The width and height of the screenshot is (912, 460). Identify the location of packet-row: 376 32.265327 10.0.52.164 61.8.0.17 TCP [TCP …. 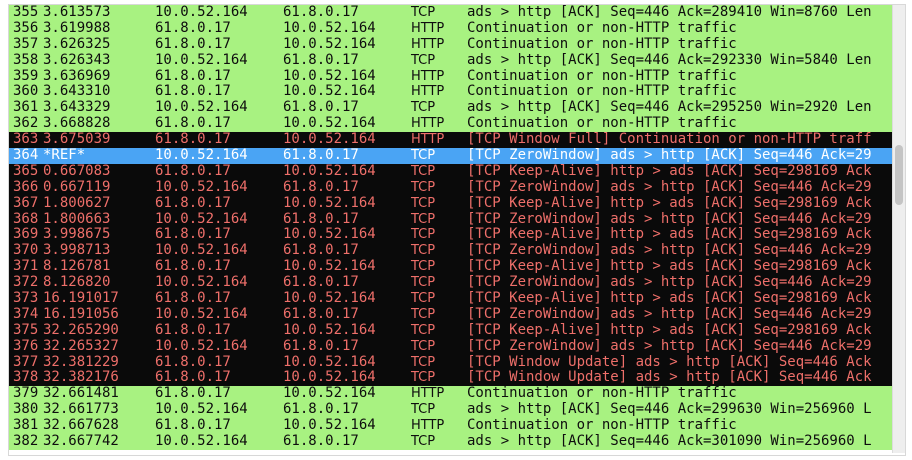
(450, 346).